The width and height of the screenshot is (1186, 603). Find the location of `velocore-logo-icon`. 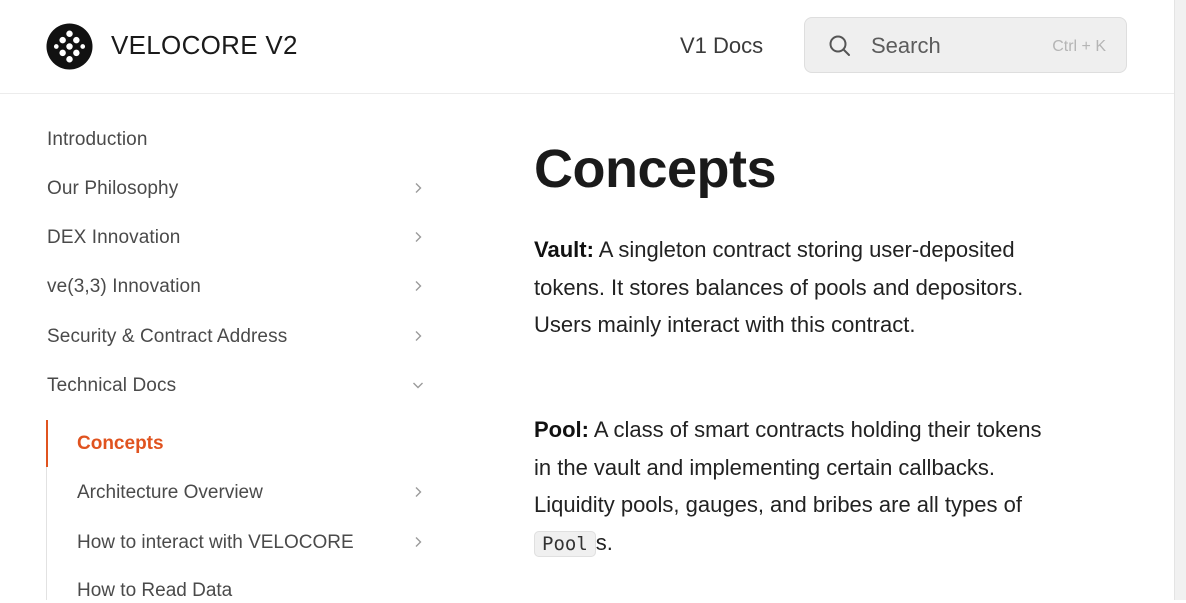

velocore-logo-icon is located at coordinates (69, 46).